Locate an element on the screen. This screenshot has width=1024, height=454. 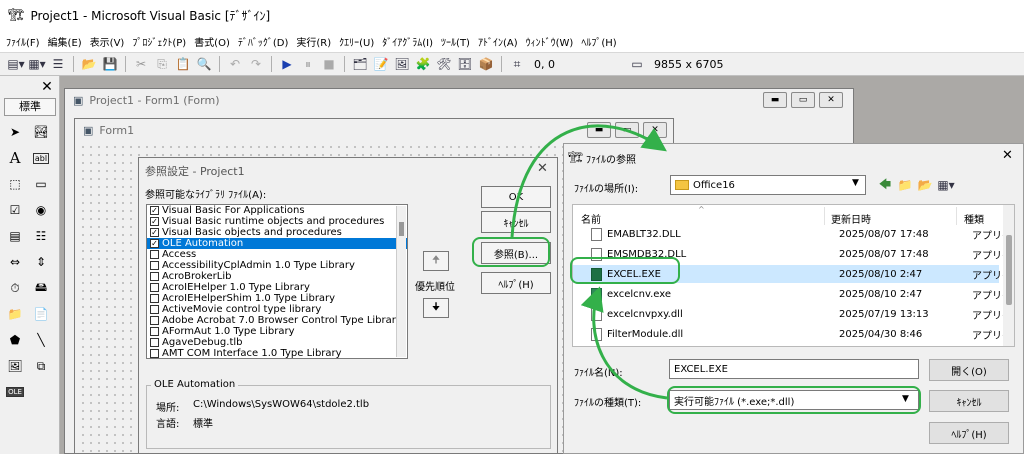
annotation-arrows is located at coordinates (589, 262).